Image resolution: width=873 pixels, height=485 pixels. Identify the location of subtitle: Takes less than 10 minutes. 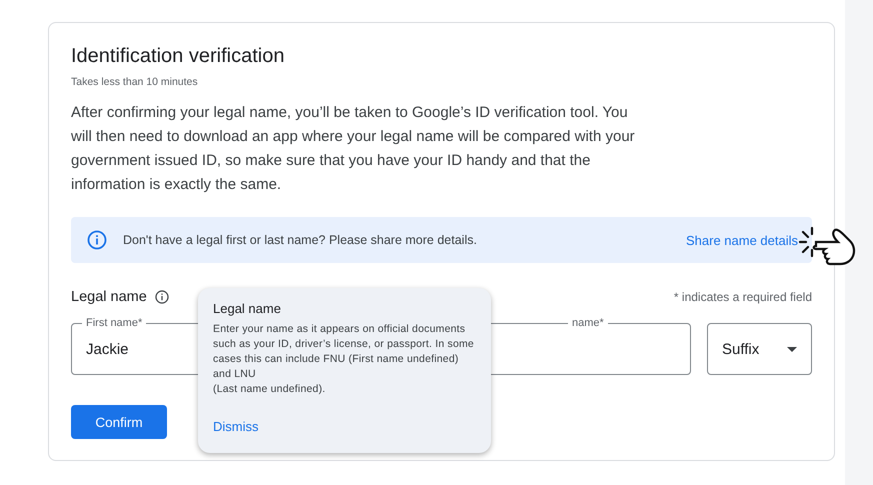
(135, 82).